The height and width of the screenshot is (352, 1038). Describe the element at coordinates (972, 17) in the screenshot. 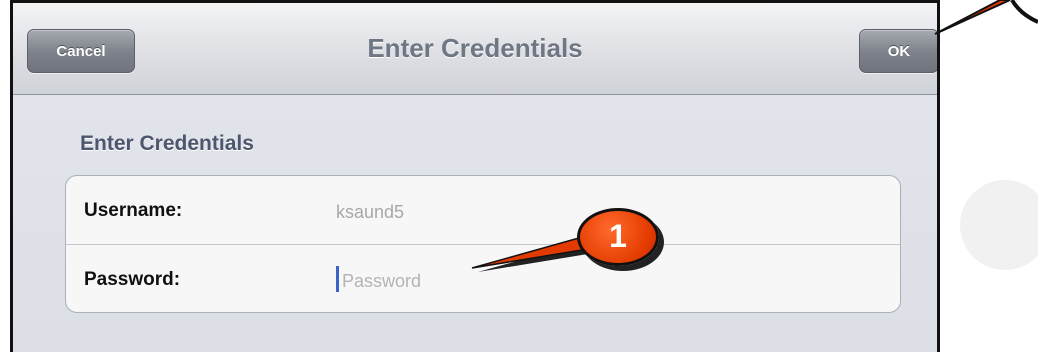

I see `corner-callout-pointer` at that location.